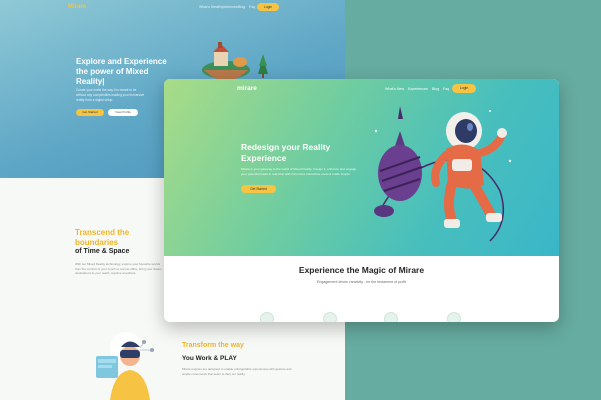 The image size is (601, 400). Describe the element at coordinates (361, 270) in the screenshot. I see `section-title: Experience the Magic of Mirare` at that location.